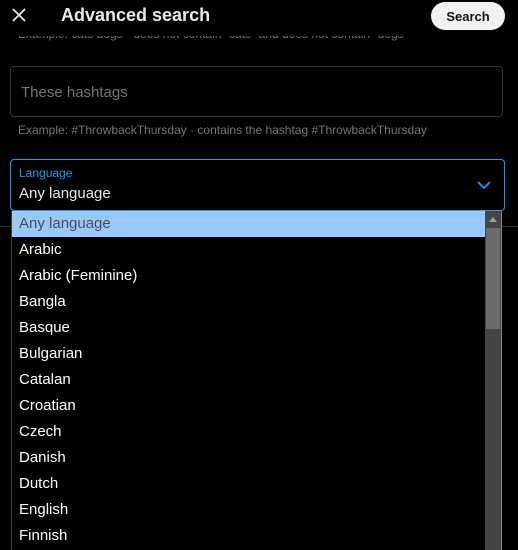 The width and height of the screenshot is (518, 550). I want to click on scroll-up-button, so click(493, 219).